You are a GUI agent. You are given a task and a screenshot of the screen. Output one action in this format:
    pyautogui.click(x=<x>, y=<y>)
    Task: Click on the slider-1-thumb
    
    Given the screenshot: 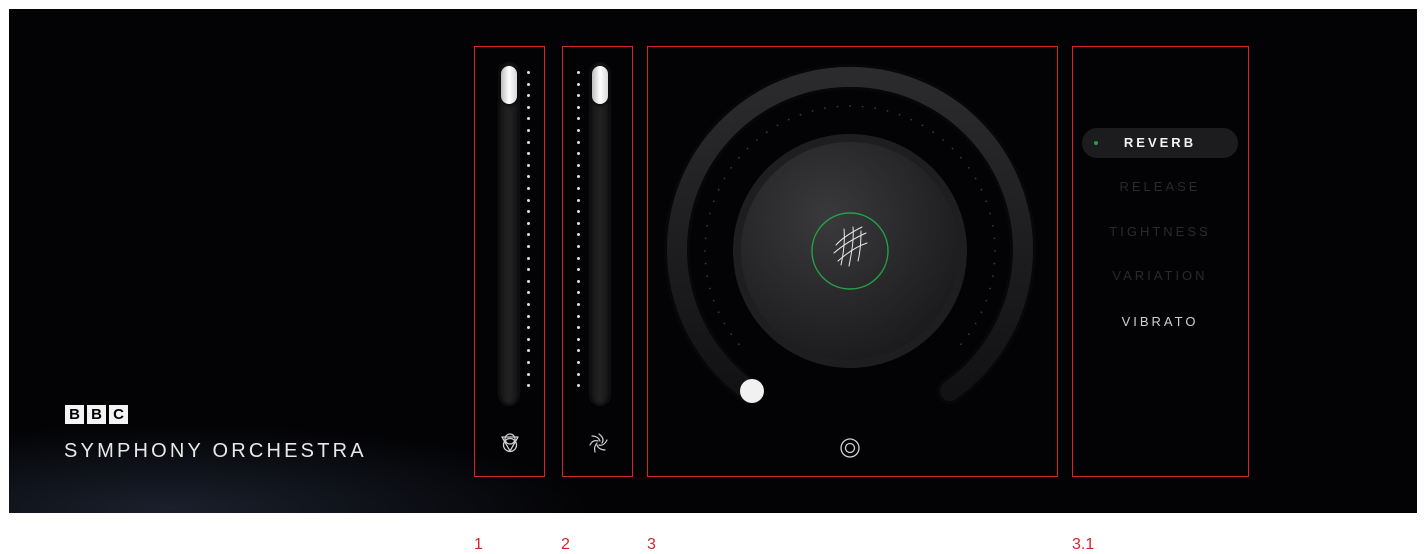 What is the action you would take?
    pyautogui.click(x=509, y=85)
    